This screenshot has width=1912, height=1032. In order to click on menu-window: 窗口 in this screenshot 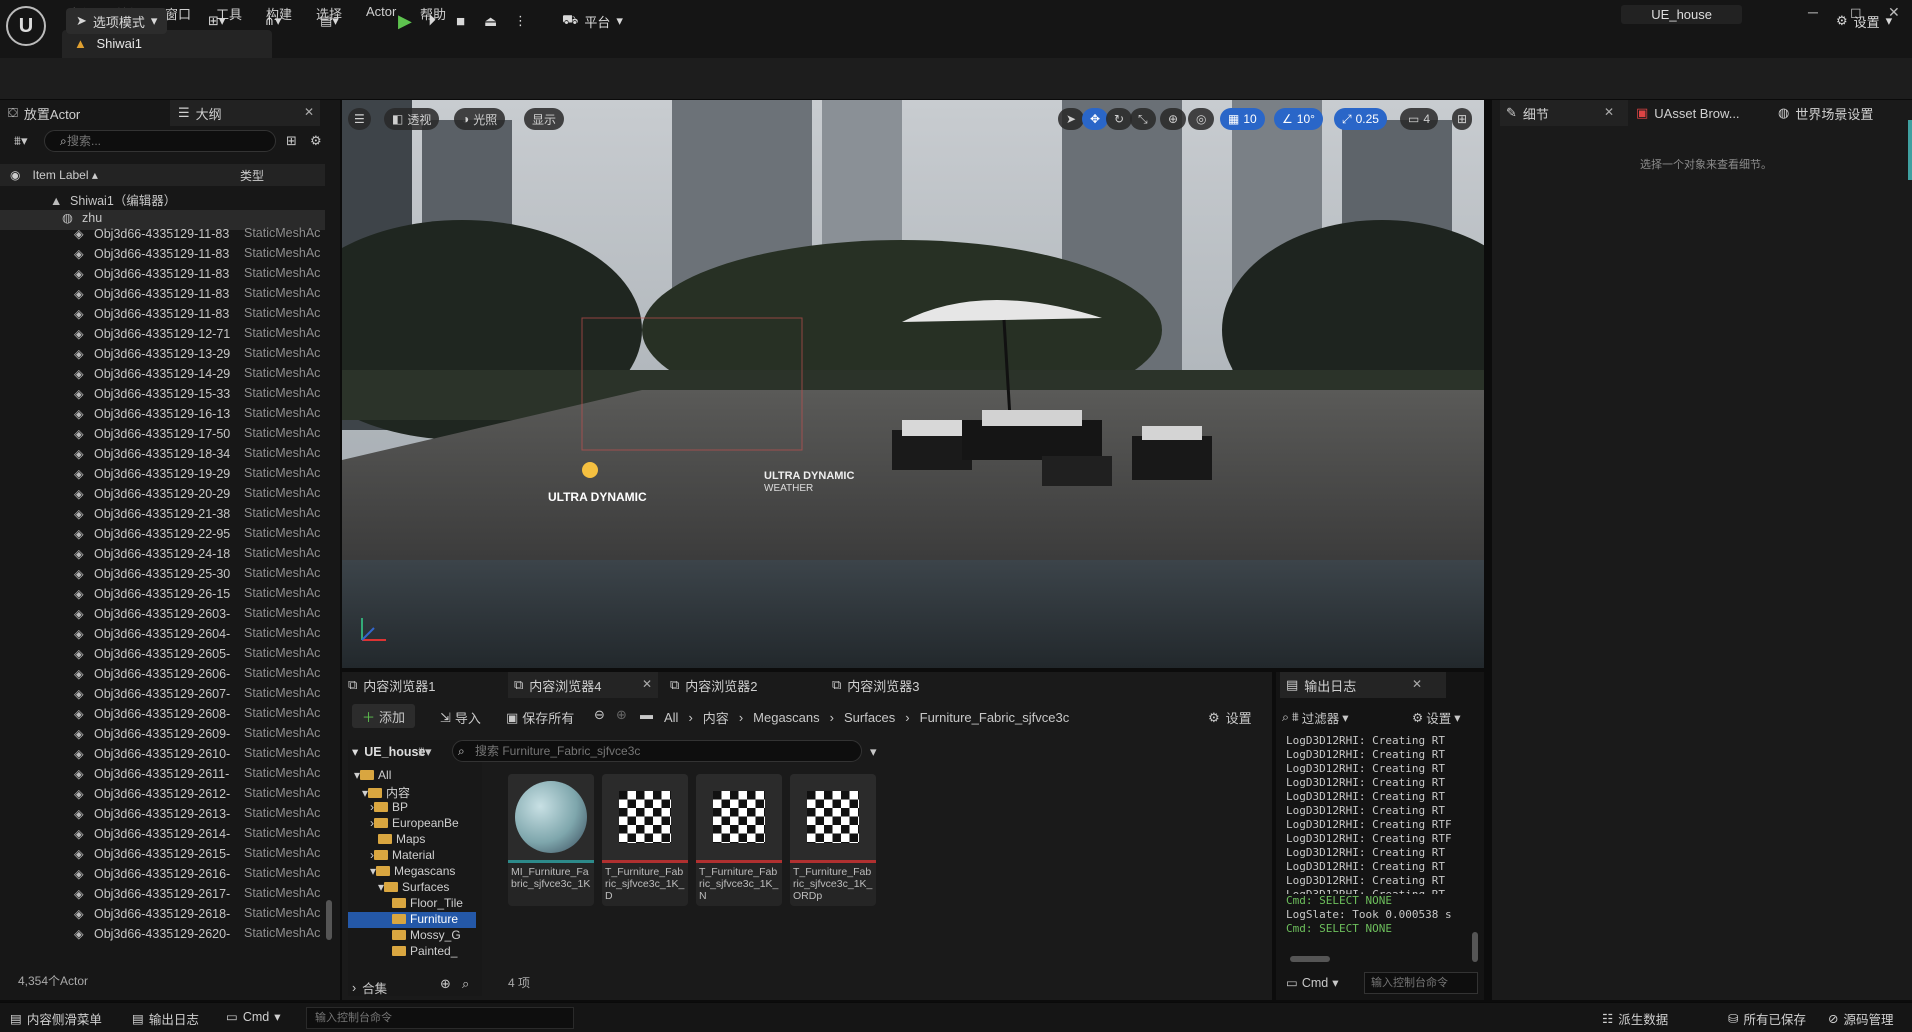, I will do `click(178, 13)`.